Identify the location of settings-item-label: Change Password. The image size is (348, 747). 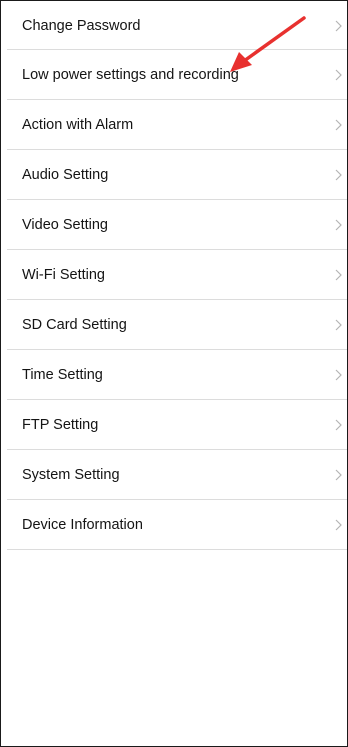
(81, 25).